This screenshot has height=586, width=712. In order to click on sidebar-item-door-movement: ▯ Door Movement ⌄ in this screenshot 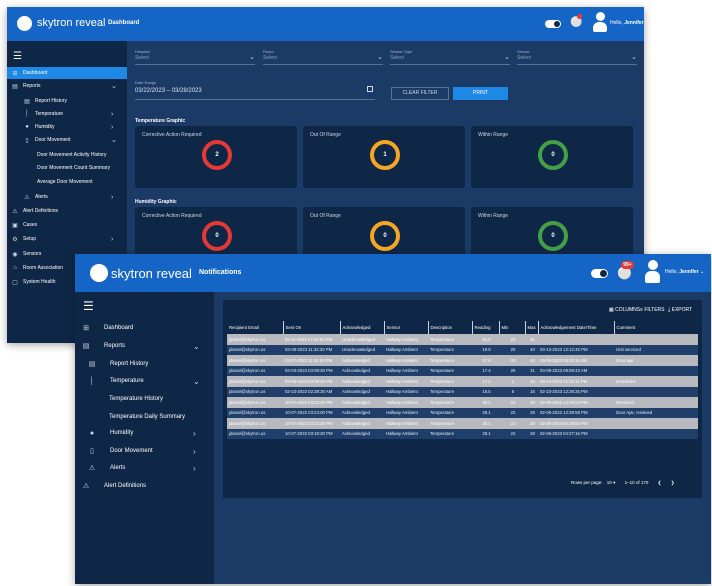, I will do `click(67, 140)`.